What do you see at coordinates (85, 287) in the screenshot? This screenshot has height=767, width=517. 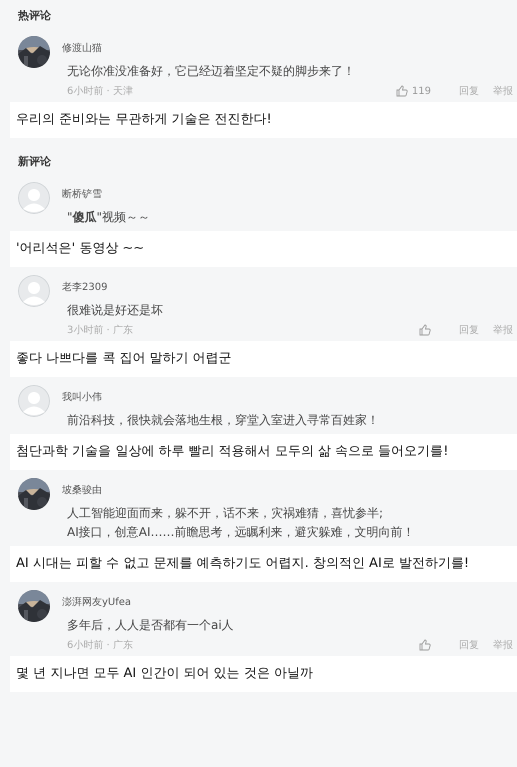 I see `username: 老李2309` at bounding box center [85, 287].